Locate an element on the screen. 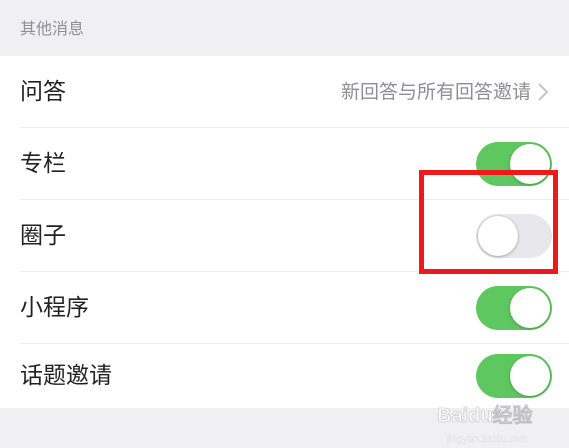  row-label-topic-invite: 话题邀请 is located at coordinates (66, 376).